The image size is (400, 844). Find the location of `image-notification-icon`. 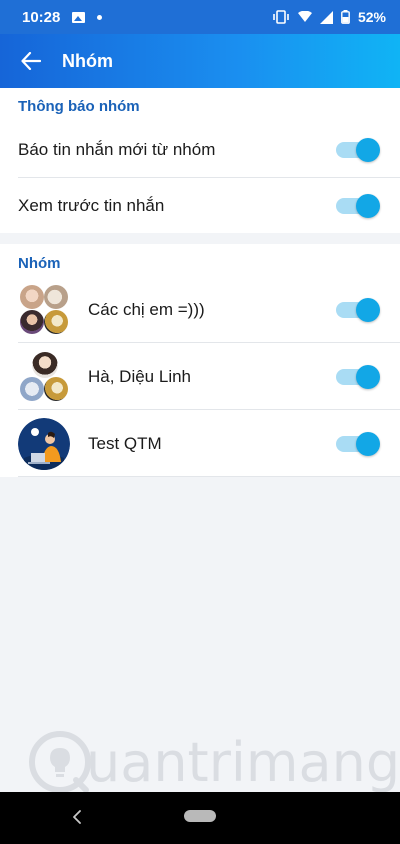

image-notification-icon is located at coordinates (79, 17).